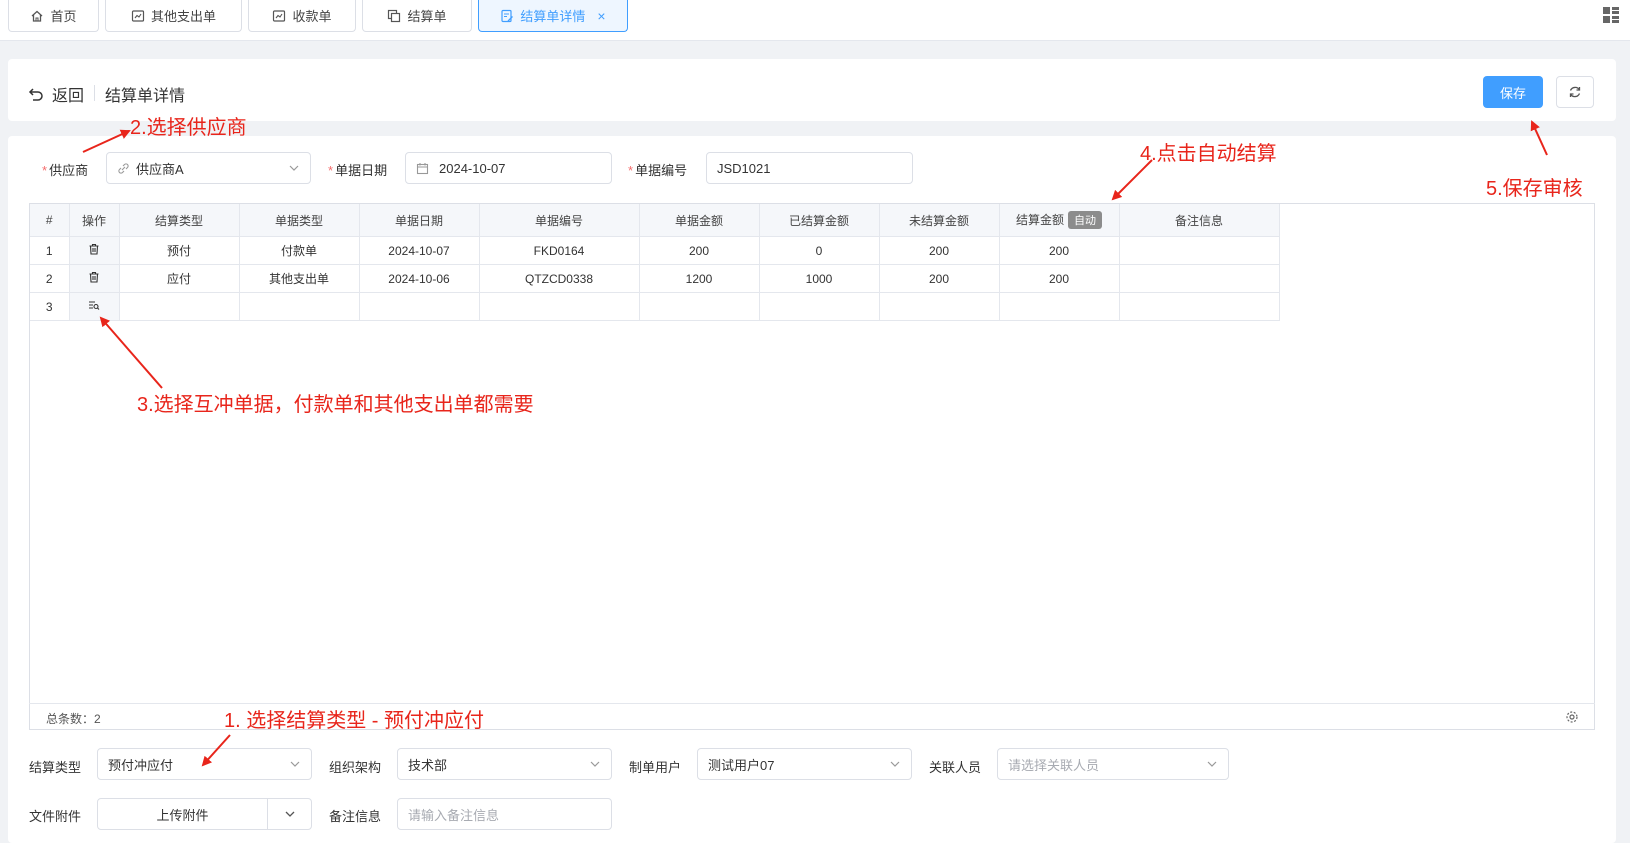  What do you see at coordinates (504, 764) in the screenshot?
I see `org-select: 技术部` at bounding box center [504, 764].